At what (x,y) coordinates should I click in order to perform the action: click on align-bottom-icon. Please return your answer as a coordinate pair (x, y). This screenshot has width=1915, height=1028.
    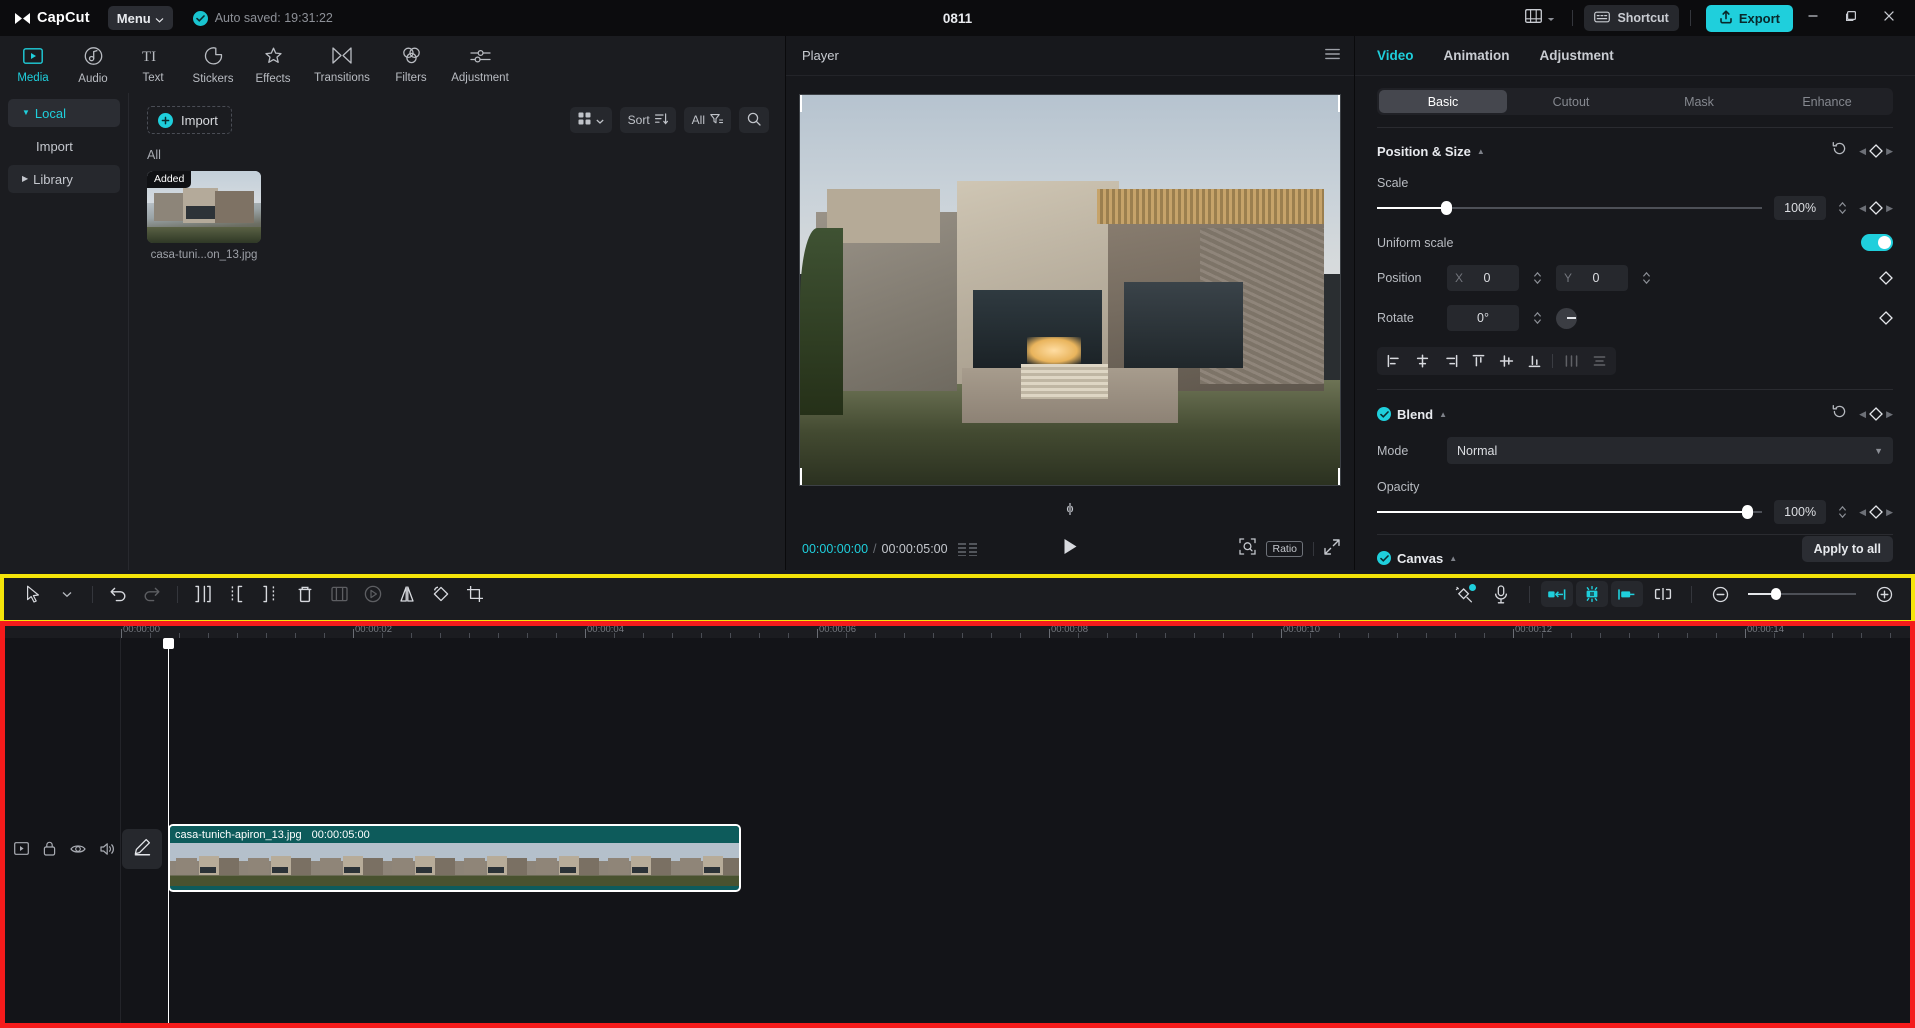
    Looking at the image, I should click on (1534, 361).